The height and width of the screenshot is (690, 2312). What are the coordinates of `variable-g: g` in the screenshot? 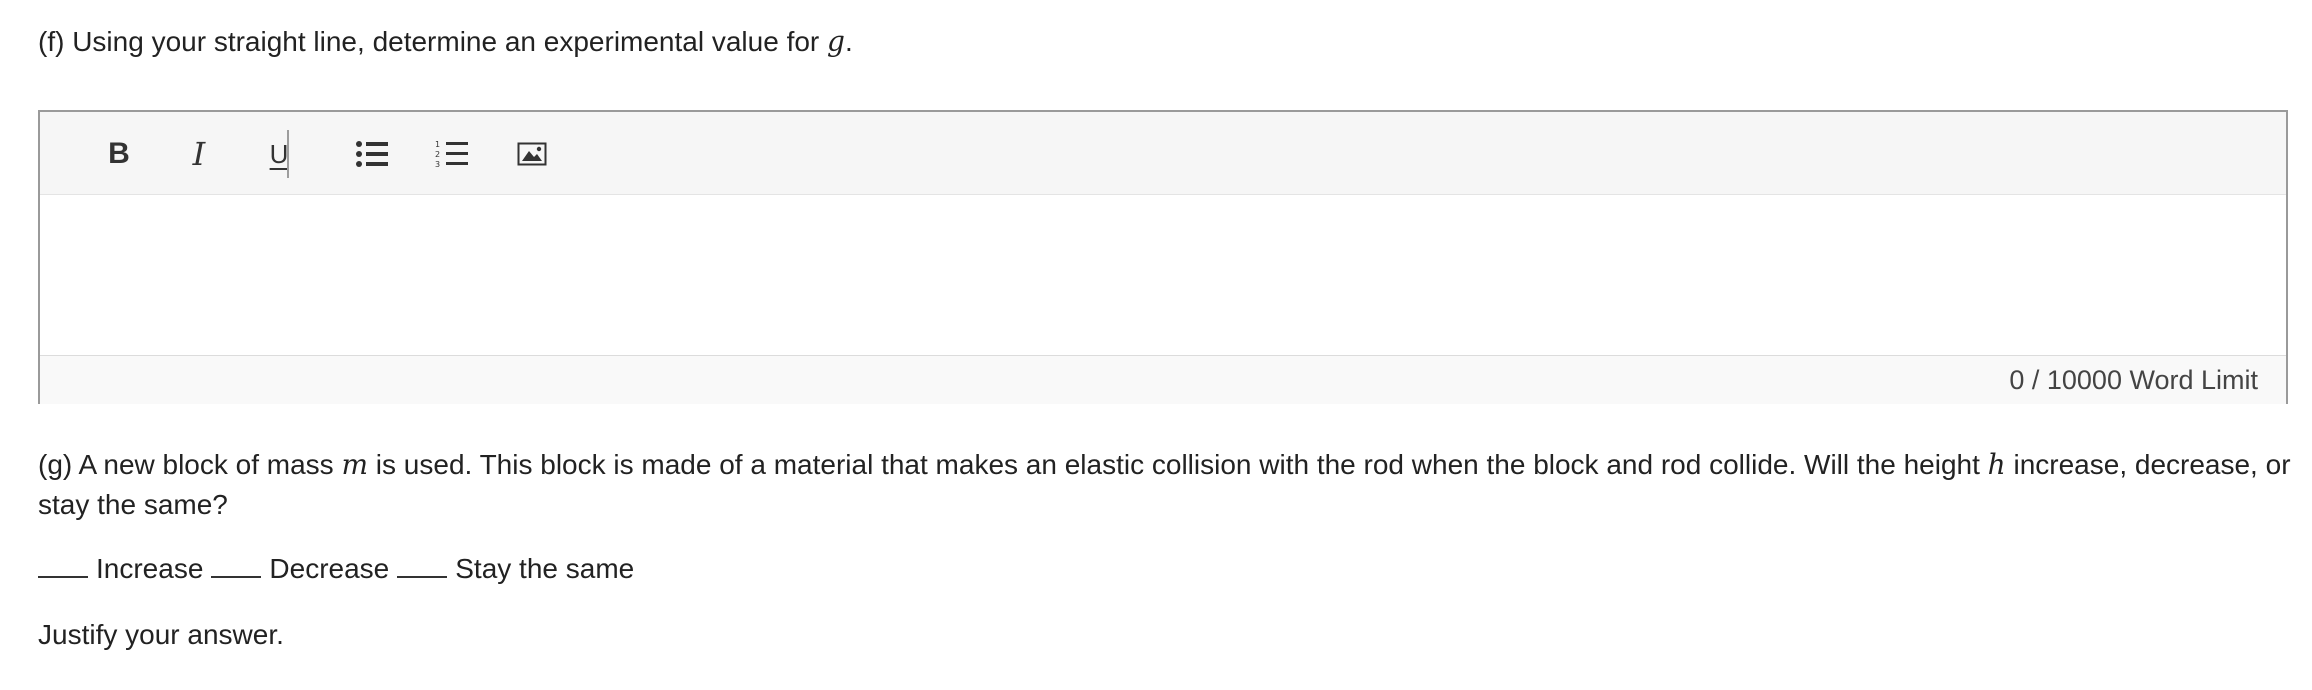 It's located at (836, 41).